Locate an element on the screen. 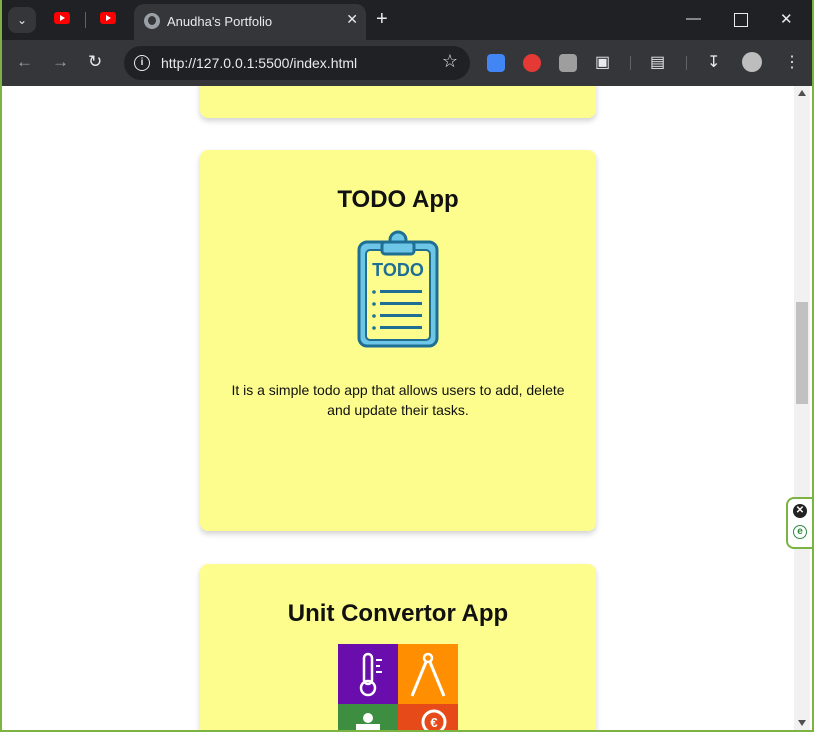 This screenshot has height=732, width=814. project-title: Unit Convertor App is located at coordinates (398, 613).